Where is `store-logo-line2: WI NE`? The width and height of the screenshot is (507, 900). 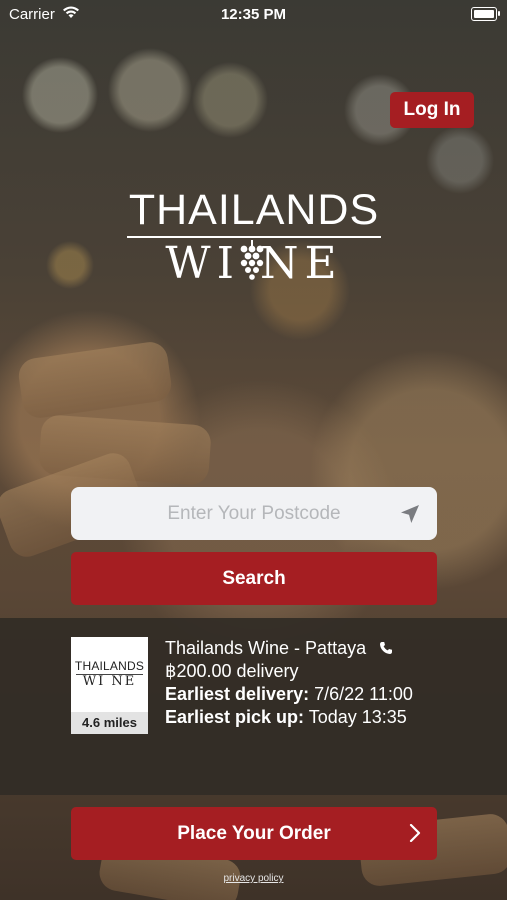
store-logo-line2: WI NE is located at coordinates (109, 681).